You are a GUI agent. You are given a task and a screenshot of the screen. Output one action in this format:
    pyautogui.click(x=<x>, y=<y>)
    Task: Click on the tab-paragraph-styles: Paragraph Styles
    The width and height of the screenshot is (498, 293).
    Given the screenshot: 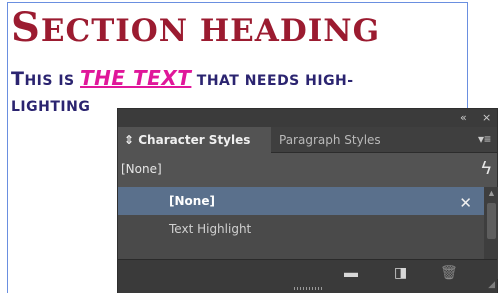 What is the action you would take?
    pyautogui.click(x=330, y=140)
    